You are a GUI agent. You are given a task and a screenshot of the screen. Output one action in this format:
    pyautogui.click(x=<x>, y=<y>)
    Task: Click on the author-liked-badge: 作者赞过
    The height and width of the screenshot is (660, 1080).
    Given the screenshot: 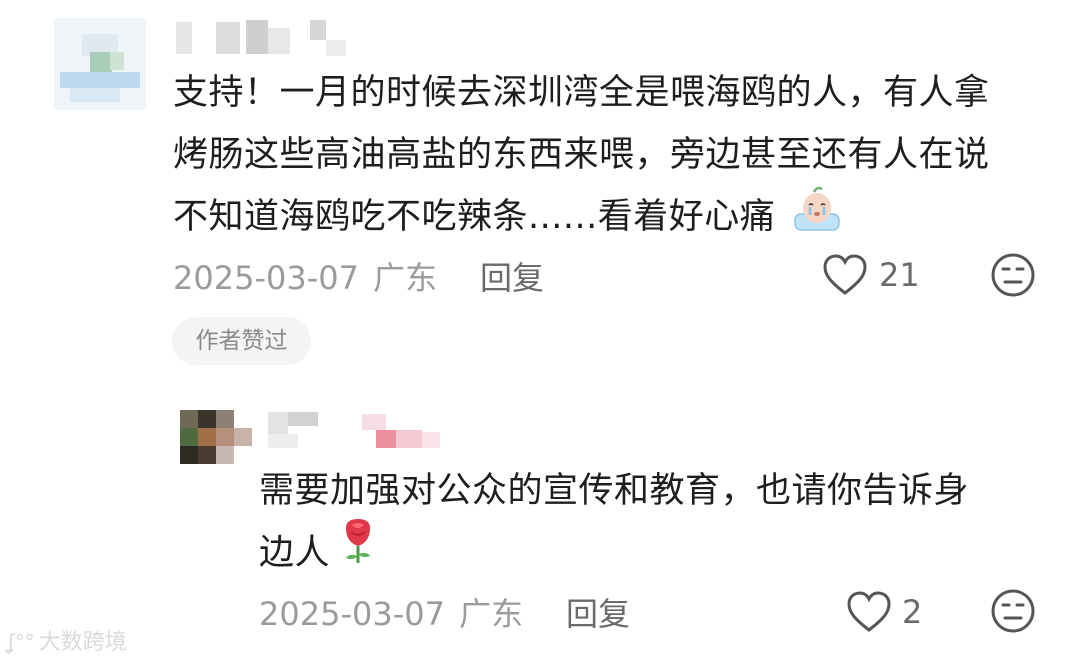 What is the action you would take?
    pyautogui.click(x=241, y=341)
    